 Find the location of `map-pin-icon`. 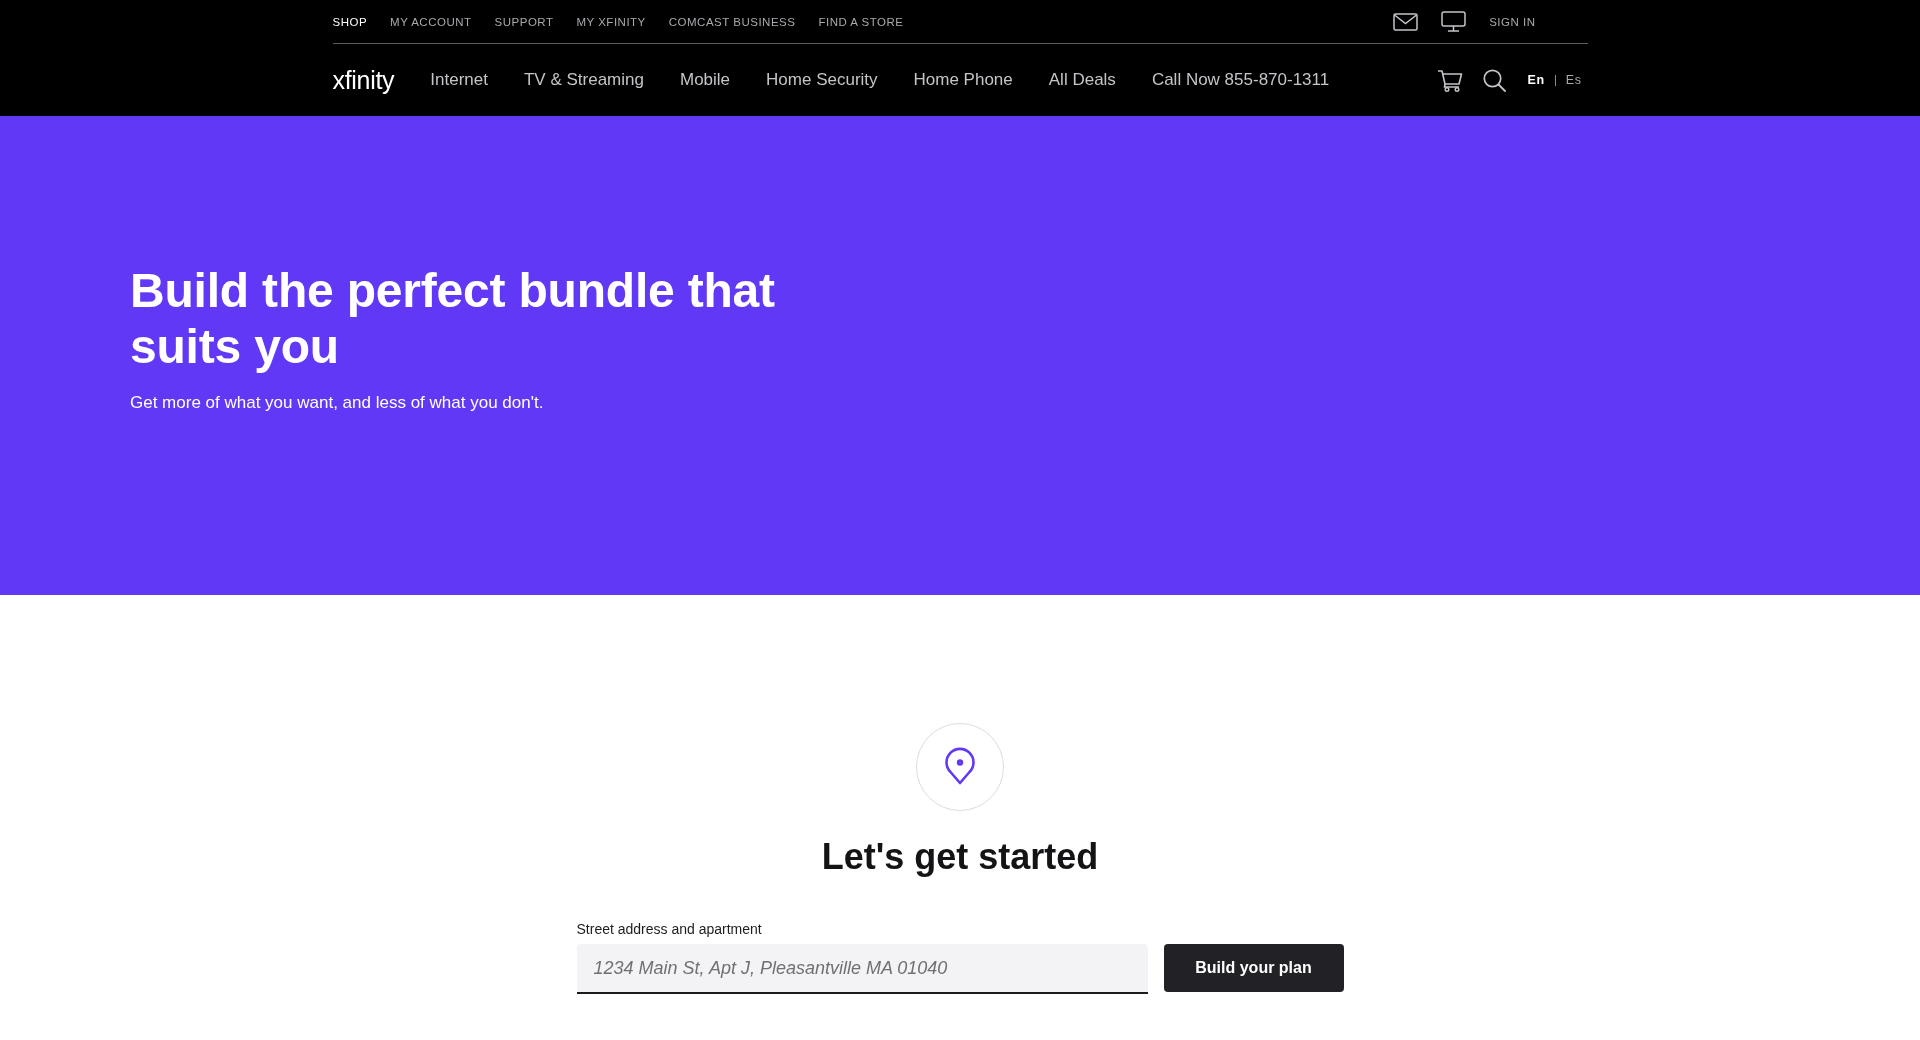

map-pin-icon is located at coordinates (960, 767).